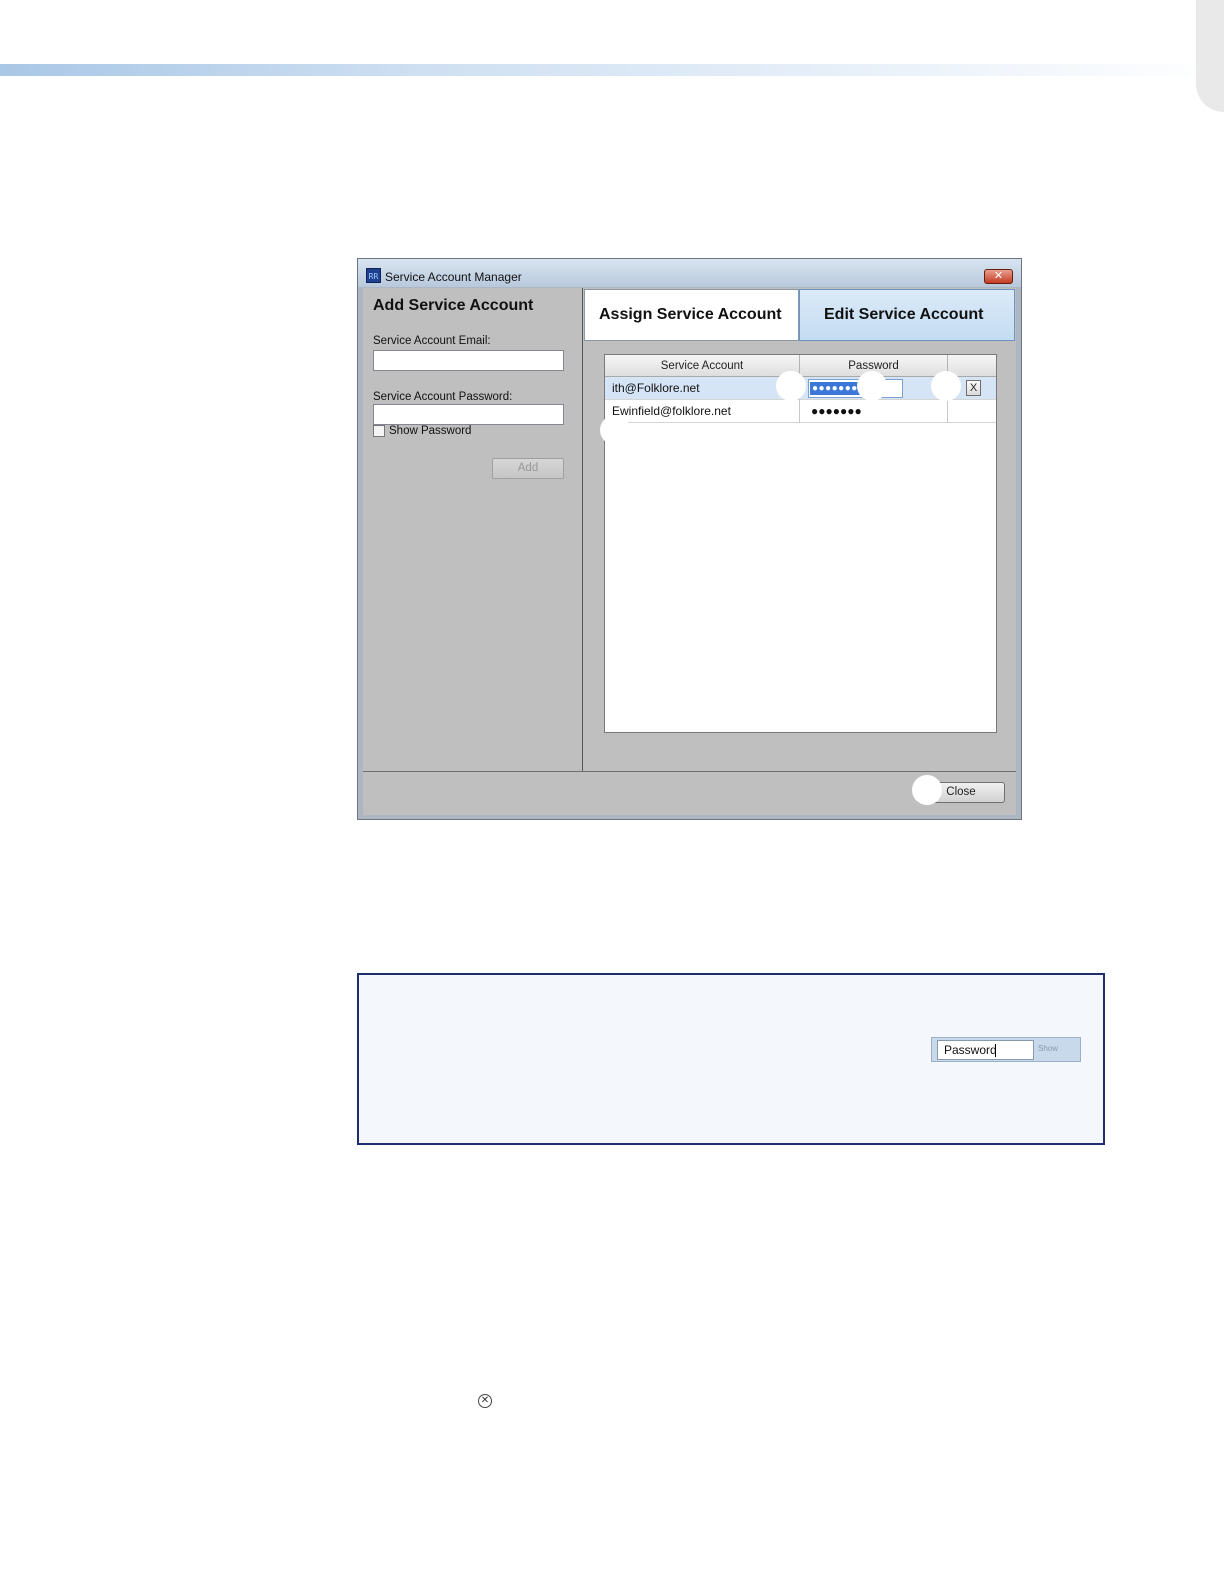  I want to click on password-show-control: Password Show, so click(1006, 1049).